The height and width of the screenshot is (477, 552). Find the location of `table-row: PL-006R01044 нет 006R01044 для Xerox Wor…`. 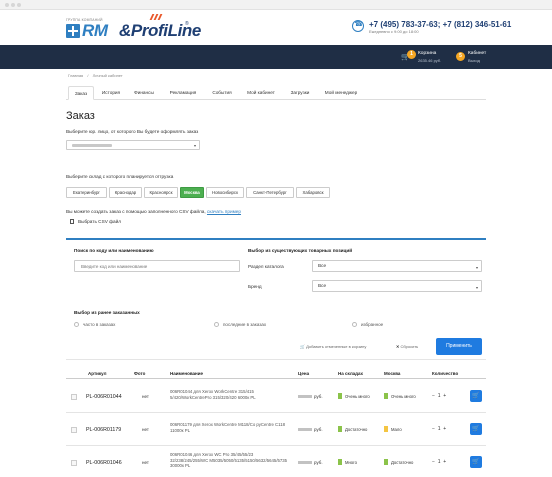

table-row: PL-006R01044 нет 006R01044 для Xerox Wor… is located at coordinates (276, 396).